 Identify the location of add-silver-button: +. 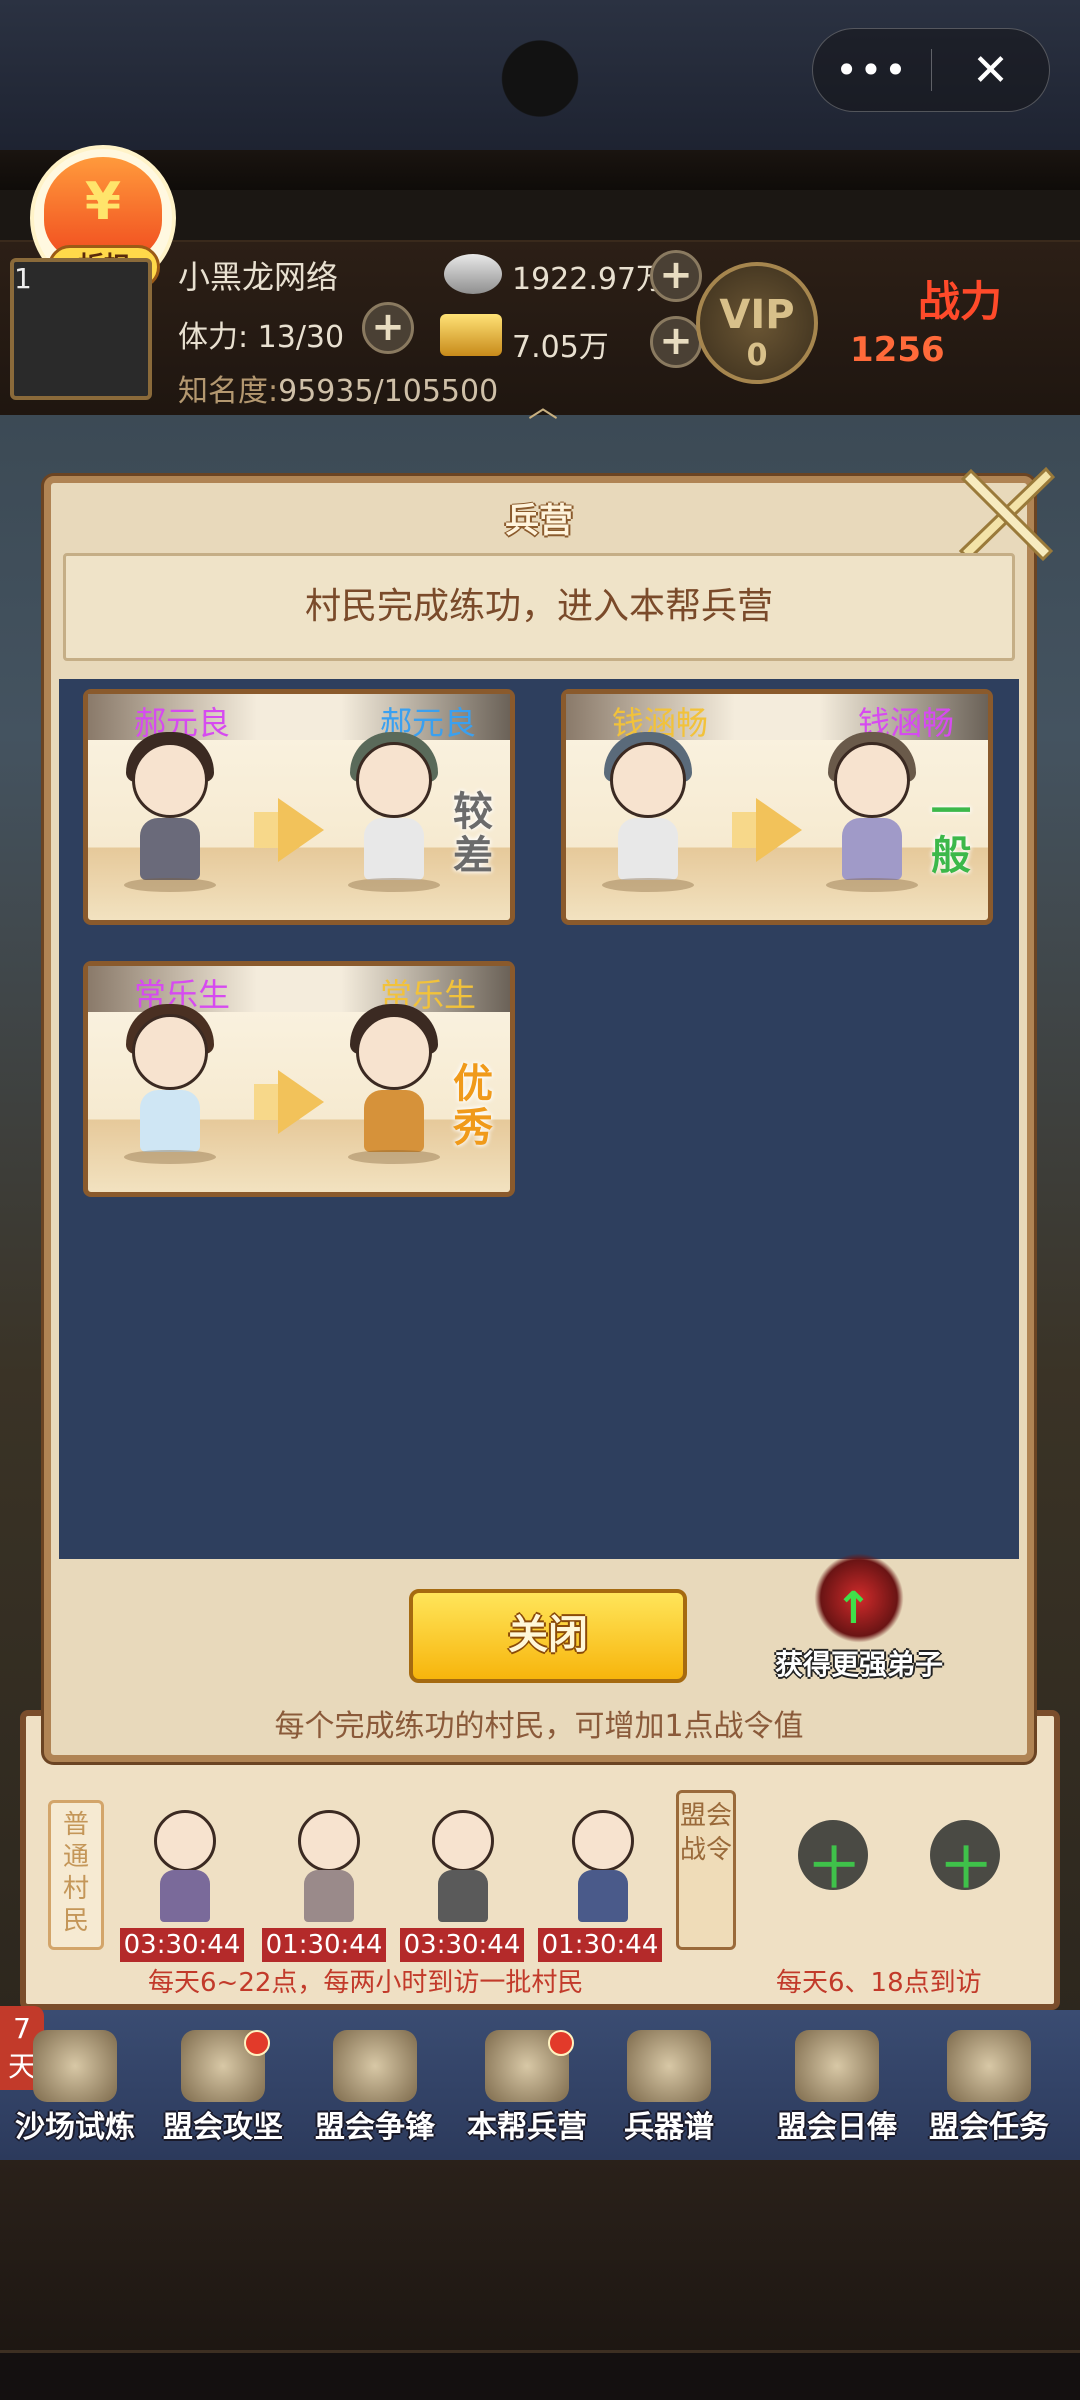
(676, 276).